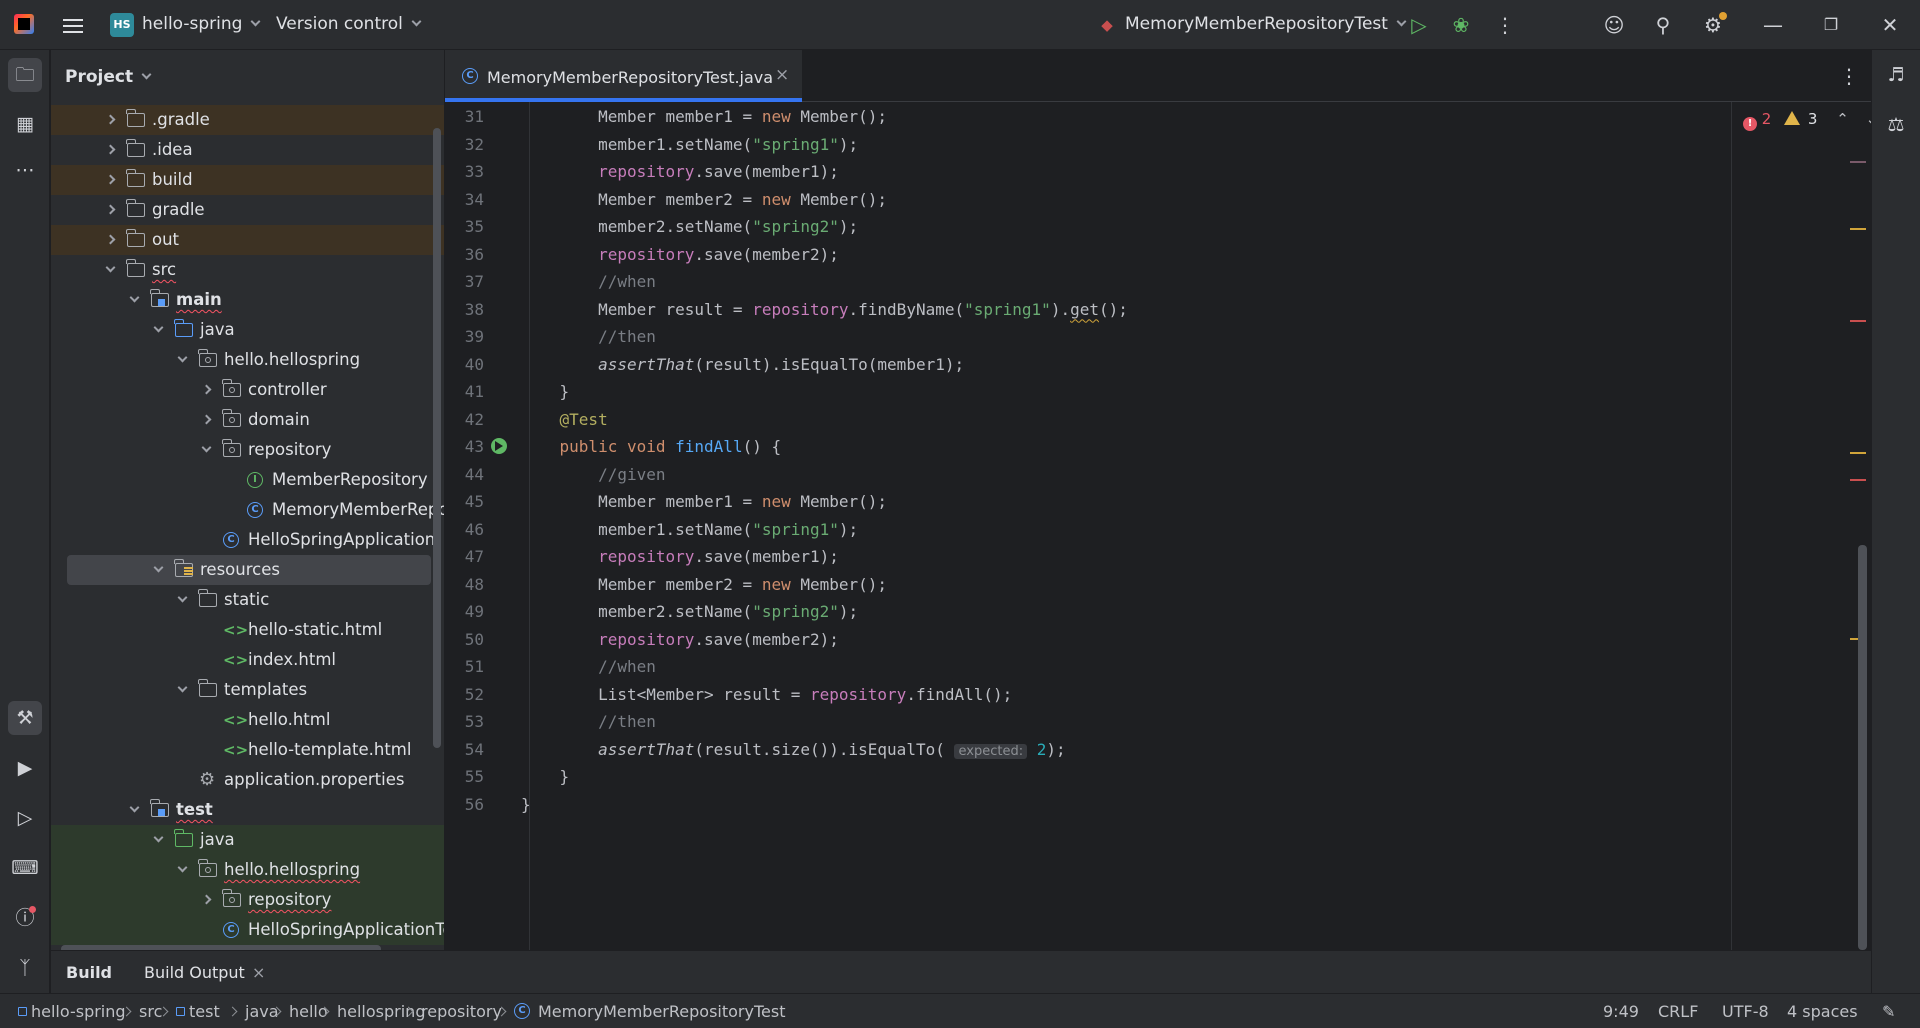  I want to click on services-icon: ▶, so click(25, 768).